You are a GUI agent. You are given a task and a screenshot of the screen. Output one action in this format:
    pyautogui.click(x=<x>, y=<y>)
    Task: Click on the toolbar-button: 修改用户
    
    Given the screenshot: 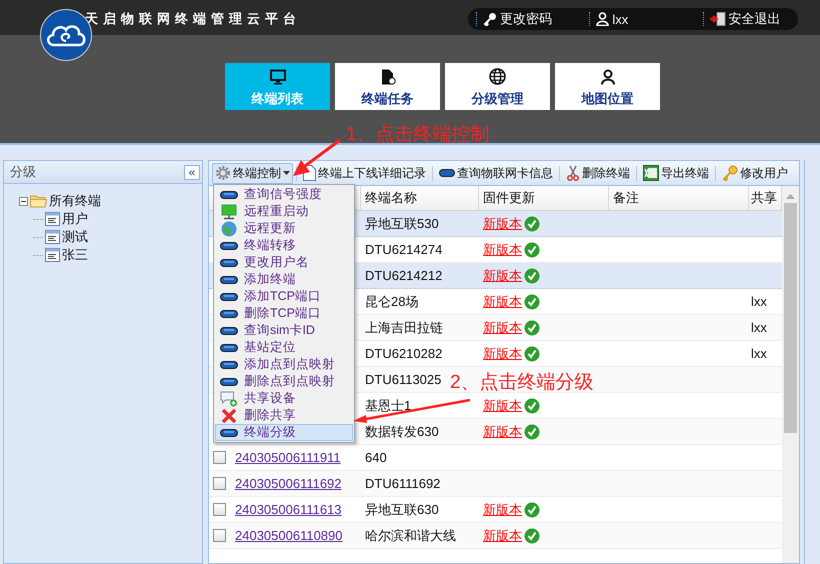 What is the action you would take?
    pyautogui.click(x=755, y=173)
    